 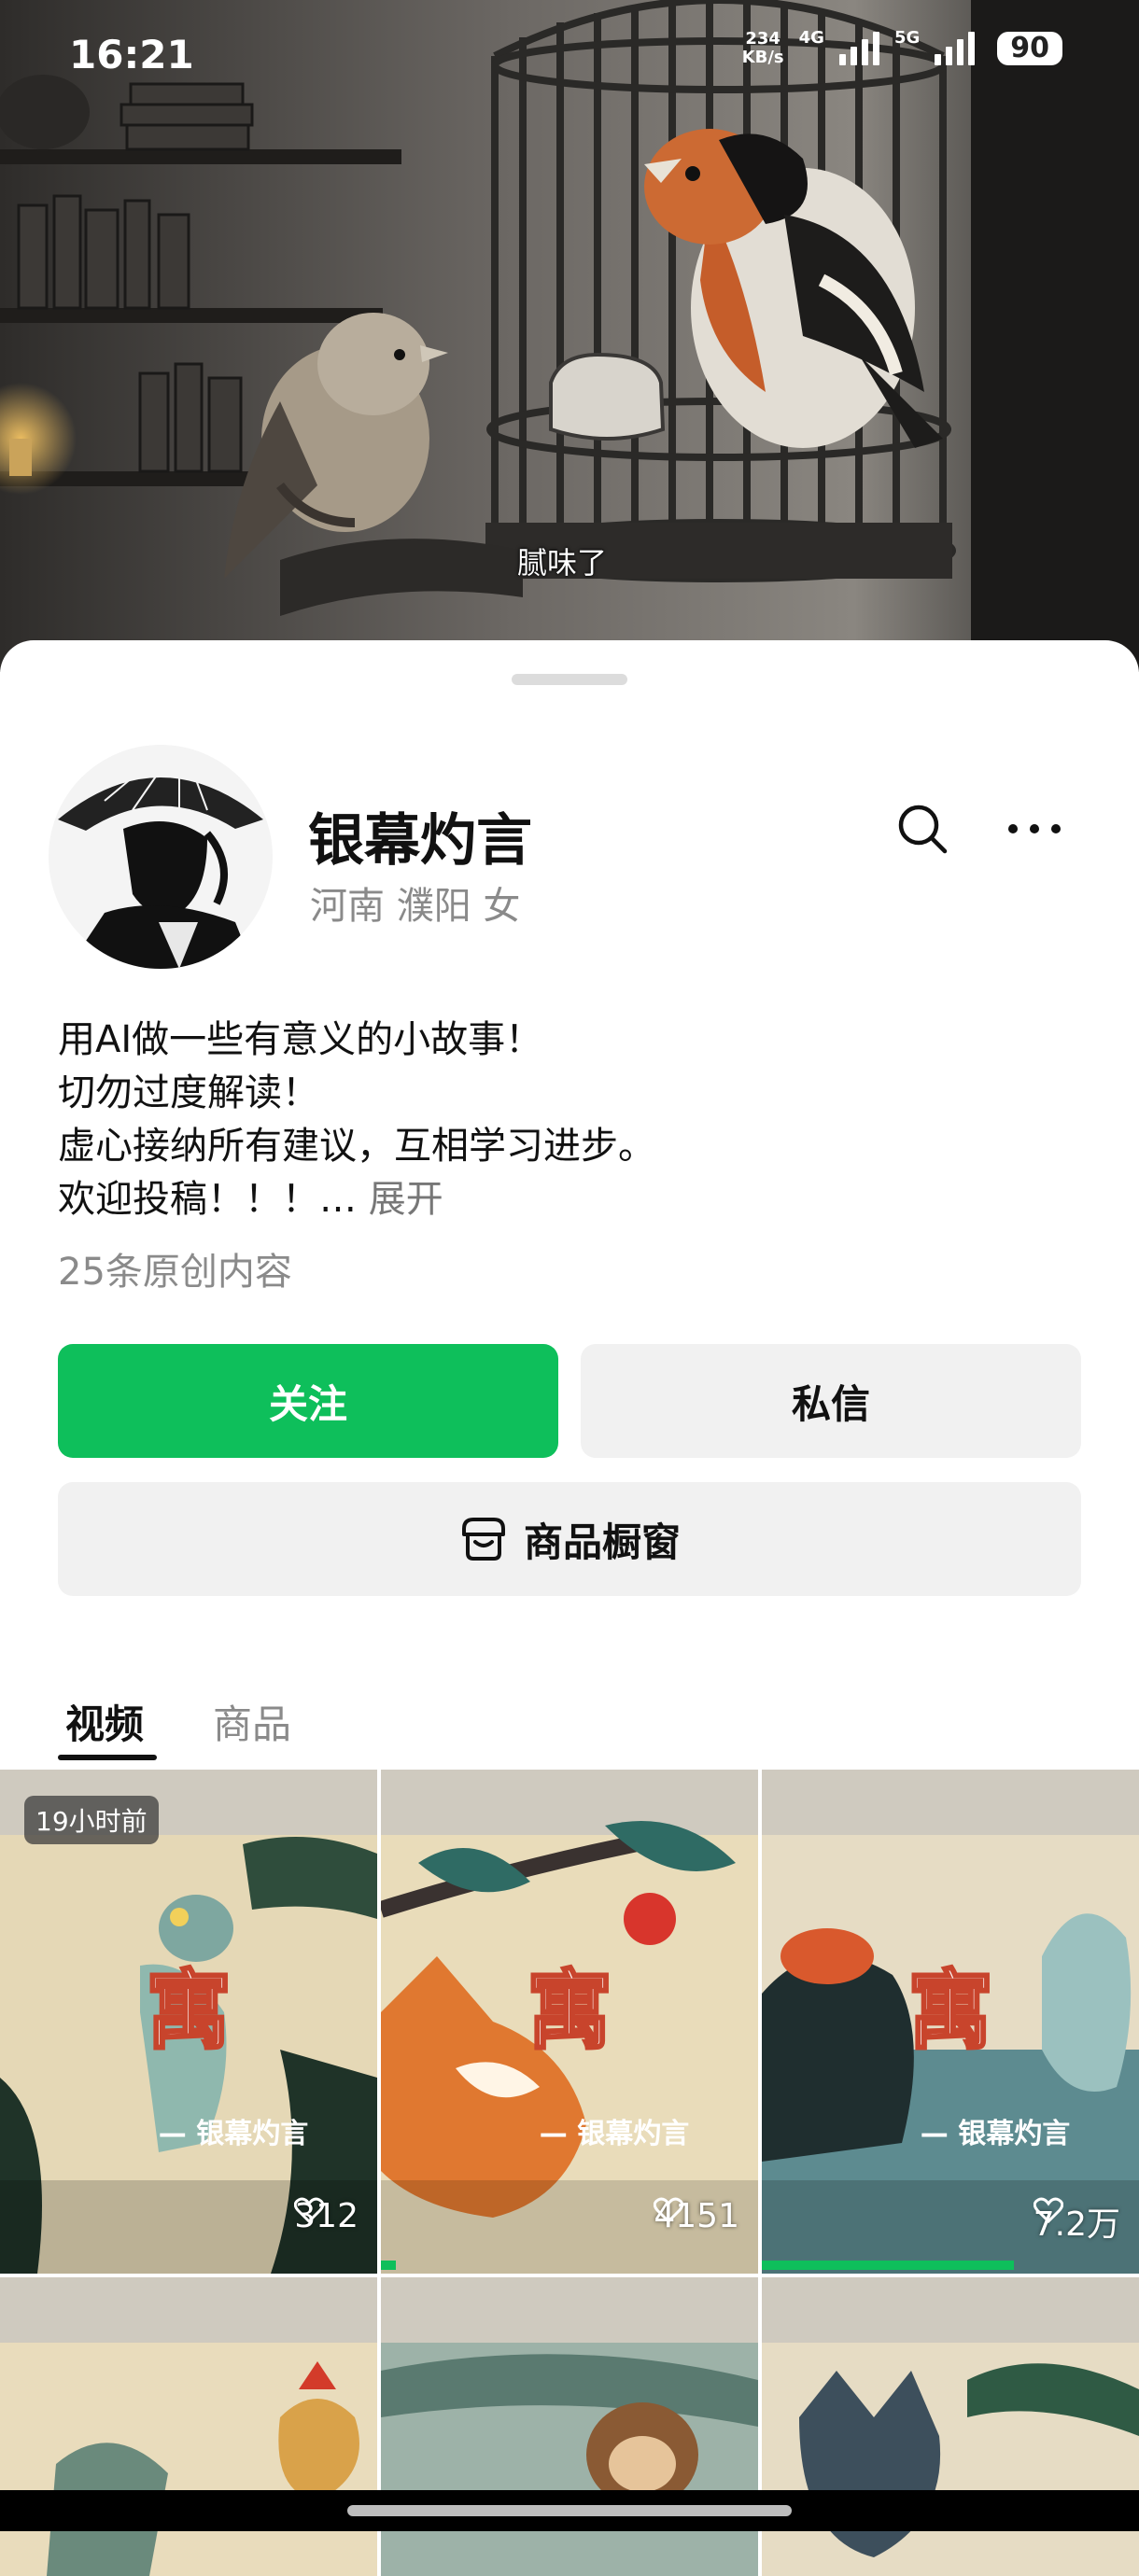 I want to click on shop-window-label: 商品橱窗, so click(x=602, y=1542).